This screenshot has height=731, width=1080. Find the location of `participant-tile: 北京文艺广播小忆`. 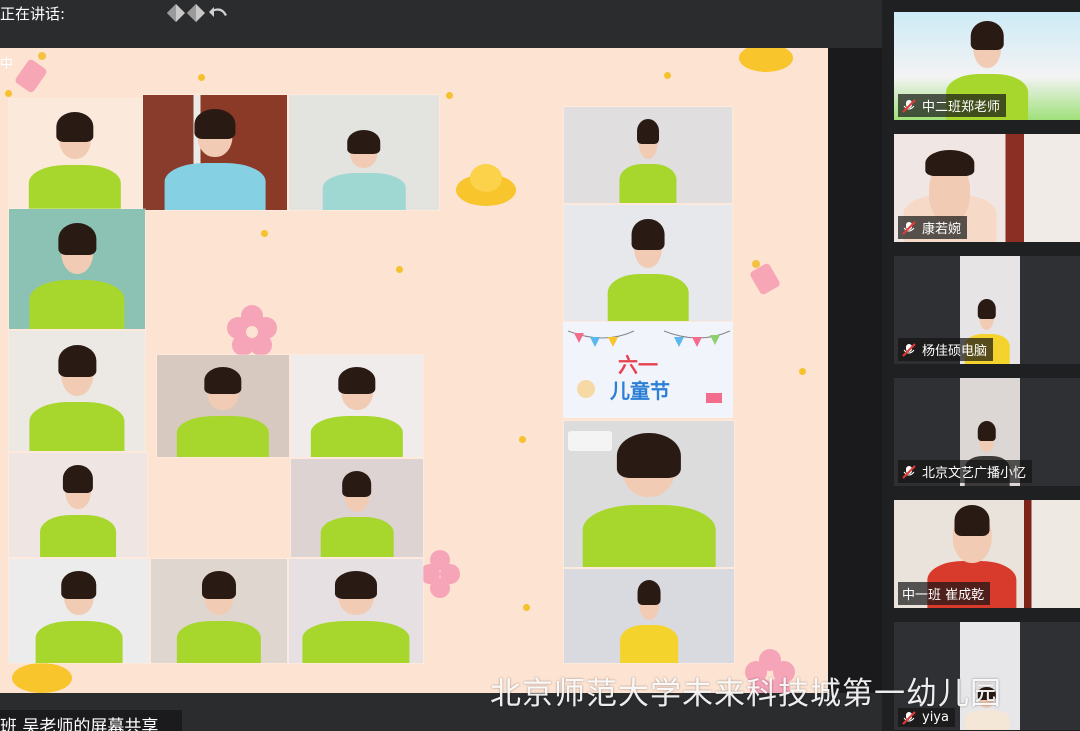

participant-tile: 北京文艺广播小忆 is located at coordinates (987, 432).